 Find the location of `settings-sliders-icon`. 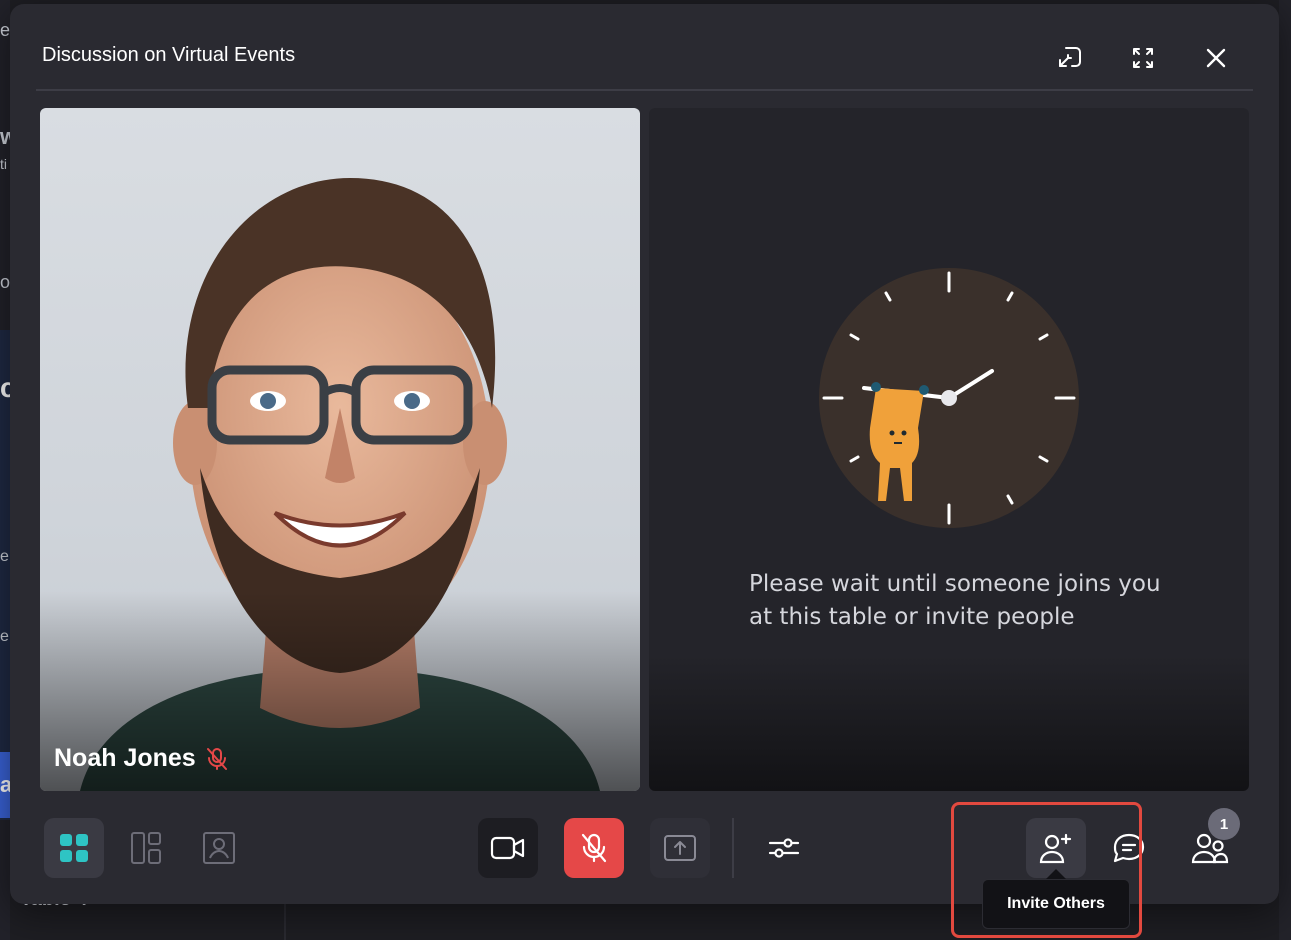

settings-sliders-icon is located at coordinates (784, 848).